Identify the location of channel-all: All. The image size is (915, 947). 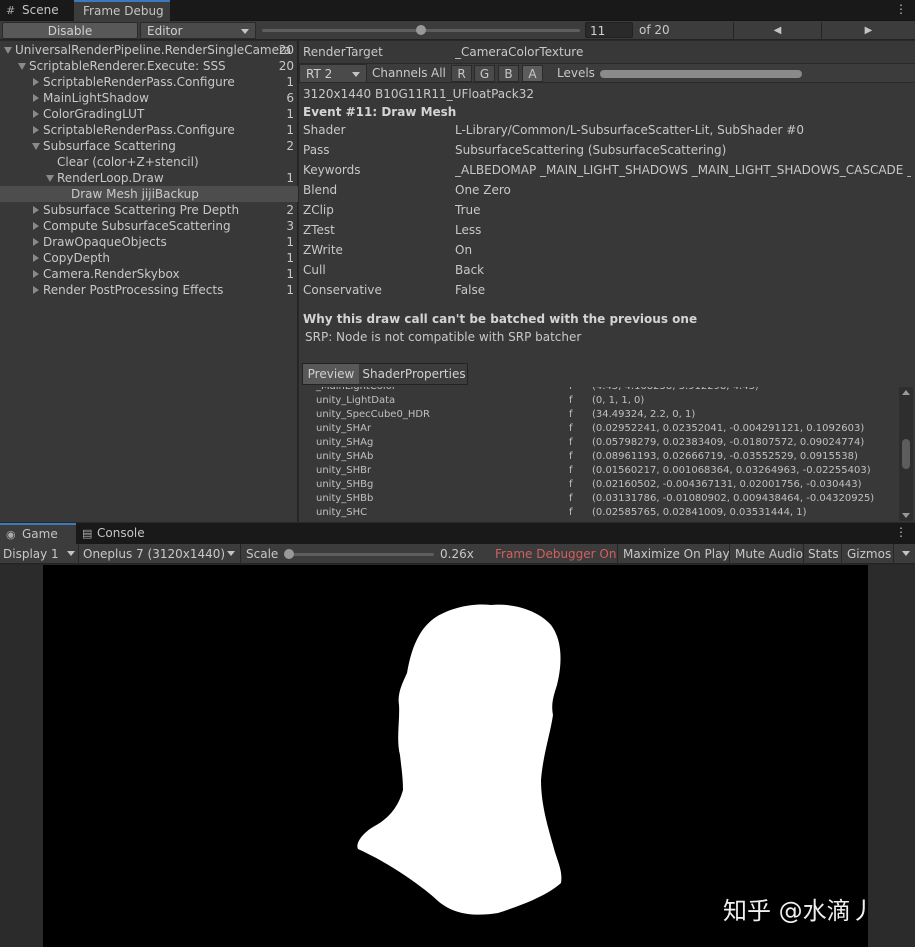
(438, 73).